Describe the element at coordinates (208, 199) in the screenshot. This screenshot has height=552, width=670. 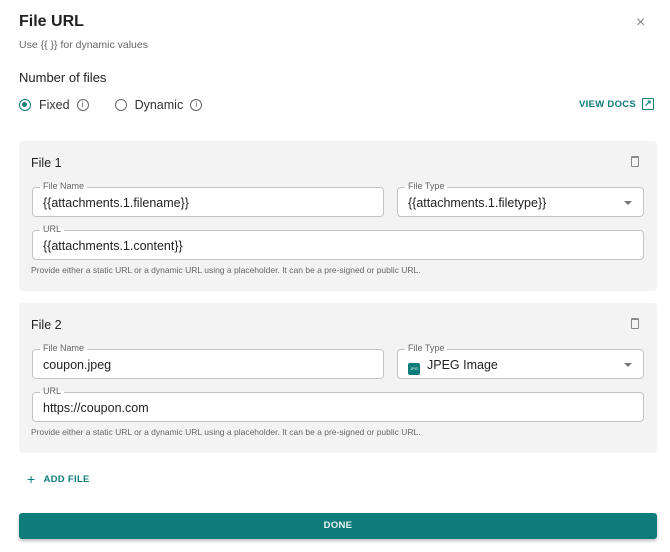
I see `file-name-input: File Name {{attachments.1.filename}}` at that location.